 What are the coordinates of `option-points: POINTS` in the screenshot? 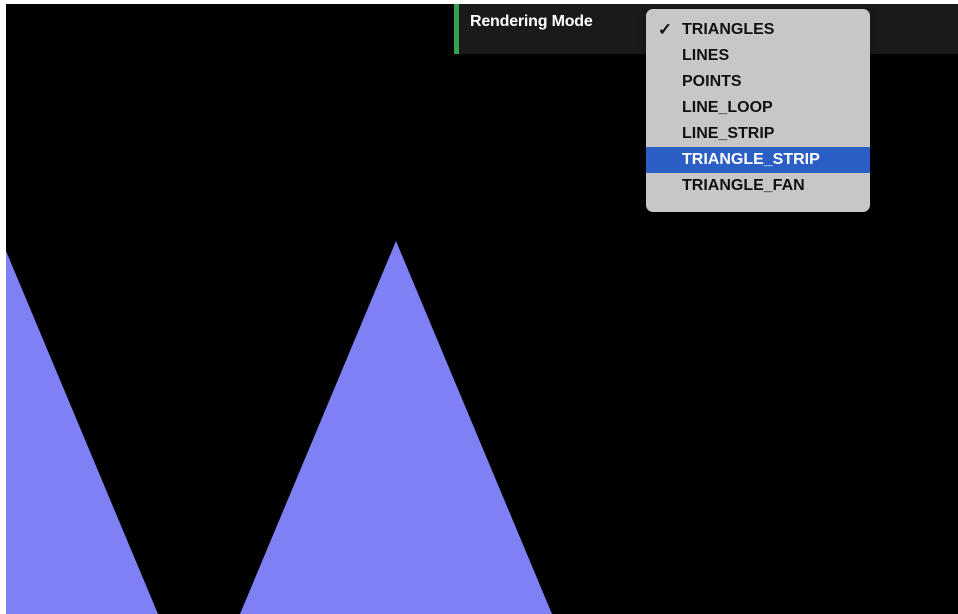 It's located at (758, 82).